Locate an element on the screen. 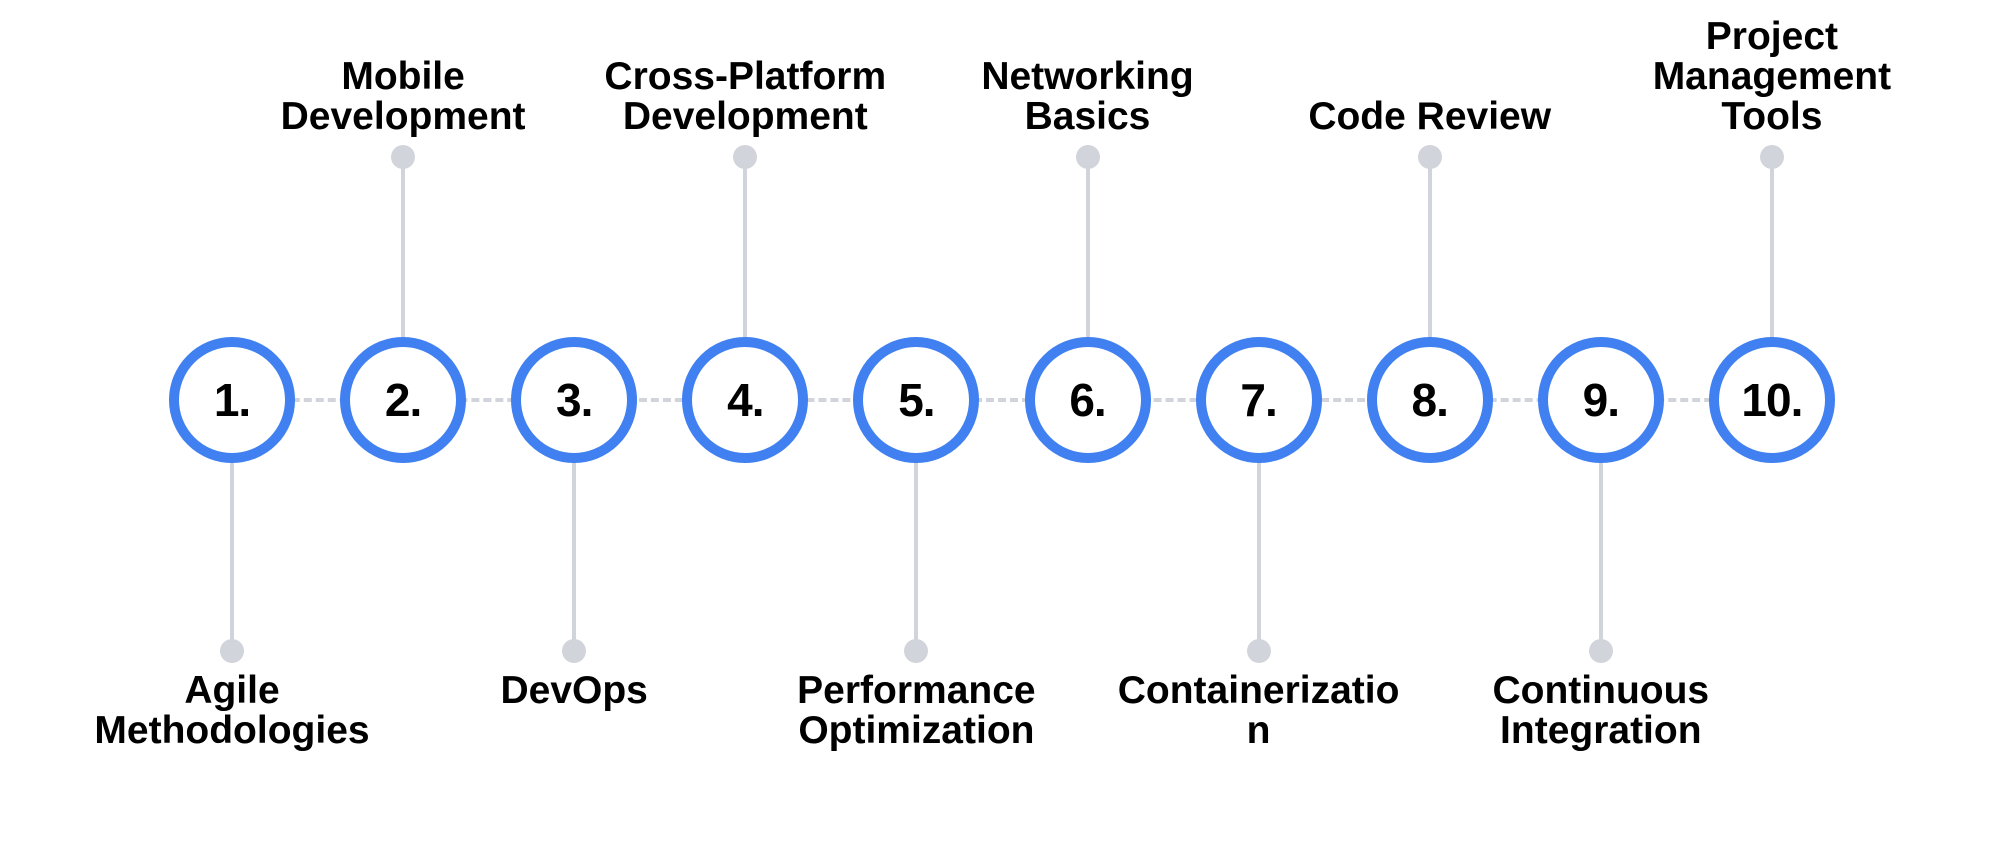  timeline-node-3: 3. is located at coordinates (574, 400).